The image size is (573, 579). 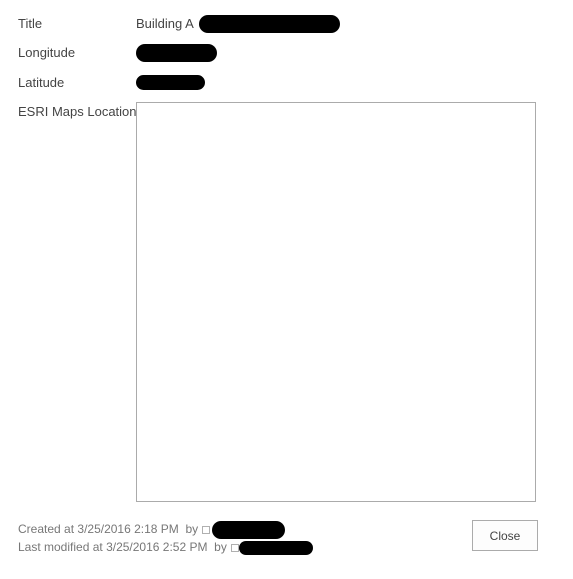 I want to click on created-info: Created at 3/25/2016 2:18 PM by, so click(x=114, y=529).